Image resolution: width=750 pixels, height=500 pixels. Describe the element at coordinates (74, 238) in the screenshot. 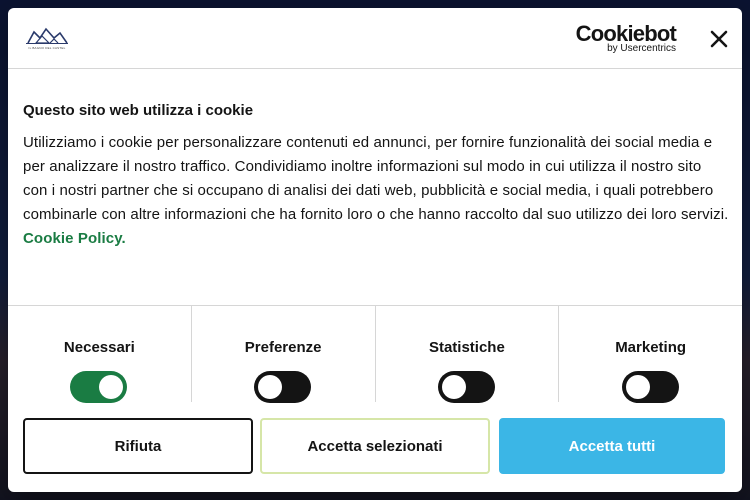

I see `cookie-policy-link: Cookie Policy.` at that location.